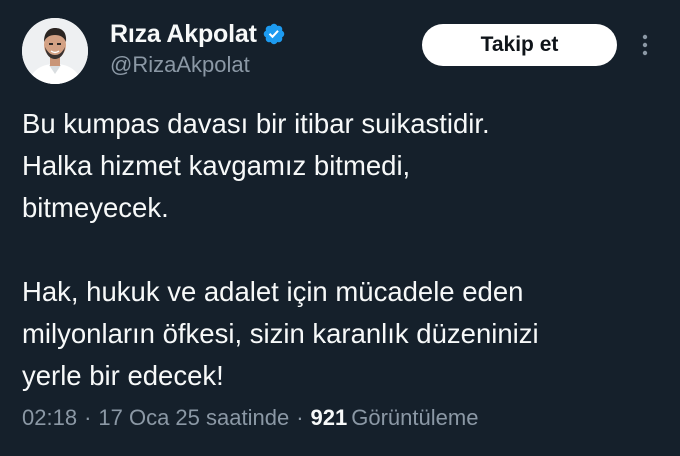  What do you see at coordinates (519, 45) in the screenshot?
I see `follow-button: Takip et` at bounding box center [519, 45].